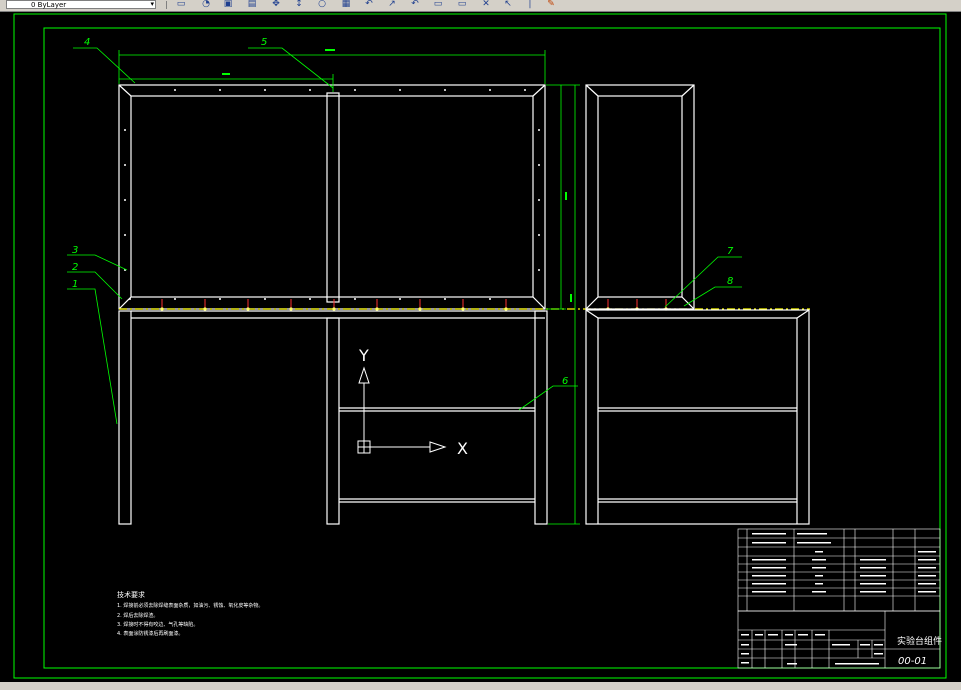 Image resolution: width=961 pixels, height=690 pixels. What do you see at coordinates (551, 5) in the screenshot?
I see `help-icon: ✎` at bounding box center [551, 5].